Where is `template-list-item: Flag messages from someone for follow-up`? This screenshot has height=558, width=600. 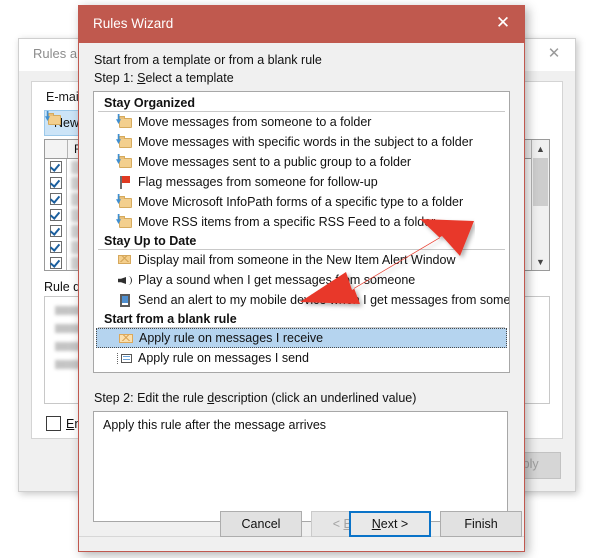
template-list-item: Flag messages from someone for follow-up is located at coordinates (301, 182).